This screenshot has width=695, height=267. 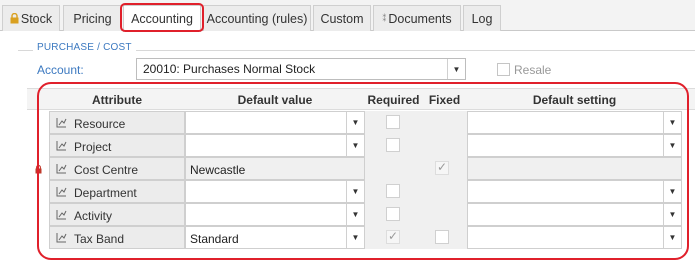 I want to click on section-title: PURCHASE / COST, so click(x=84, y=47).